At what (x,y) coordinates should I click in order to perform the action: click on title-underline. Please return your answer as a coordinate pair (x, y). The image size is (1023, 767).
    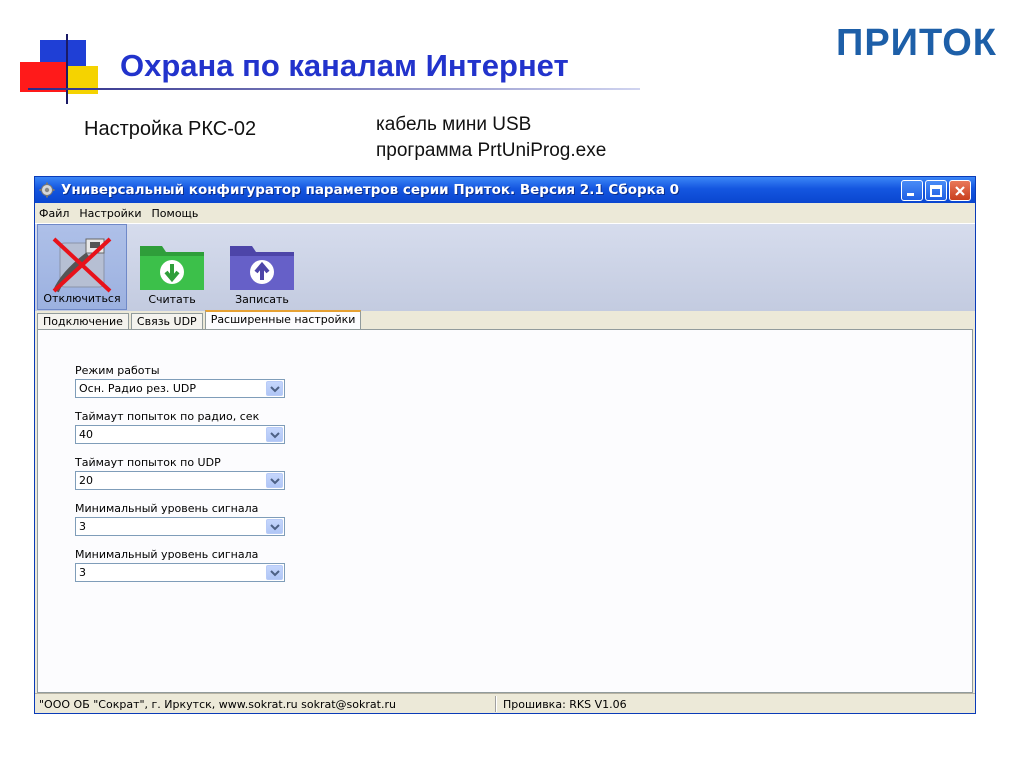
    Looking at the image, I should click on (334, 89).